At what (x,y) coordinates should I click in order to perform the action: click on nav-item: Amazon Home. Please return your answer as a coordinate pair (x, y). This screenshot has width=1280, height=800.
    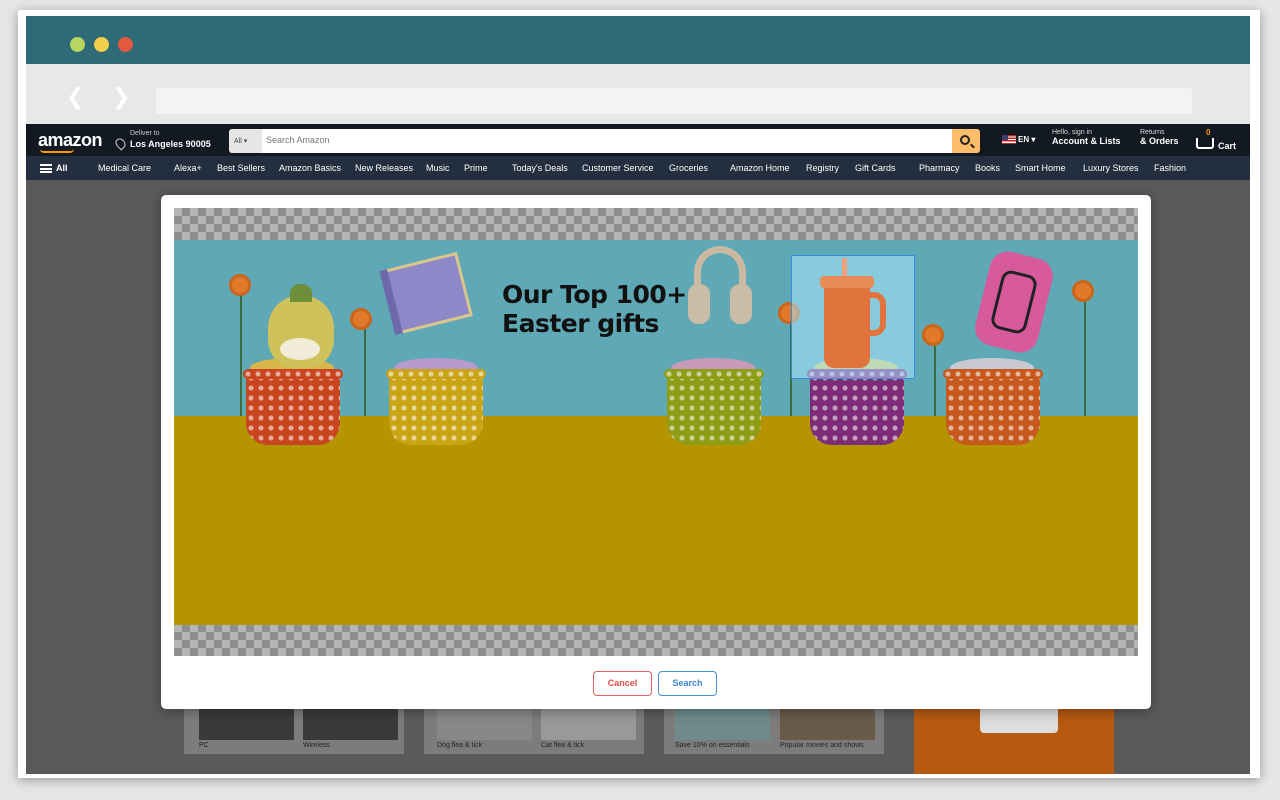
    Looking at the image, I should click on (760, 168).